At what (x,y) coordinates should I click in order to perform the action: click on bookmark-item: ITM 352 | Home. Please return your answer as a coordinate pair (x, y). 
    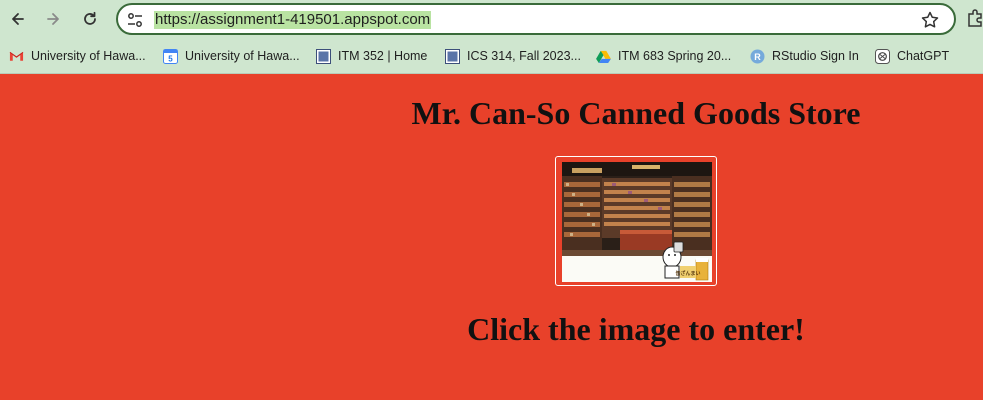
    Looking at the image, I should click on (371, 56).